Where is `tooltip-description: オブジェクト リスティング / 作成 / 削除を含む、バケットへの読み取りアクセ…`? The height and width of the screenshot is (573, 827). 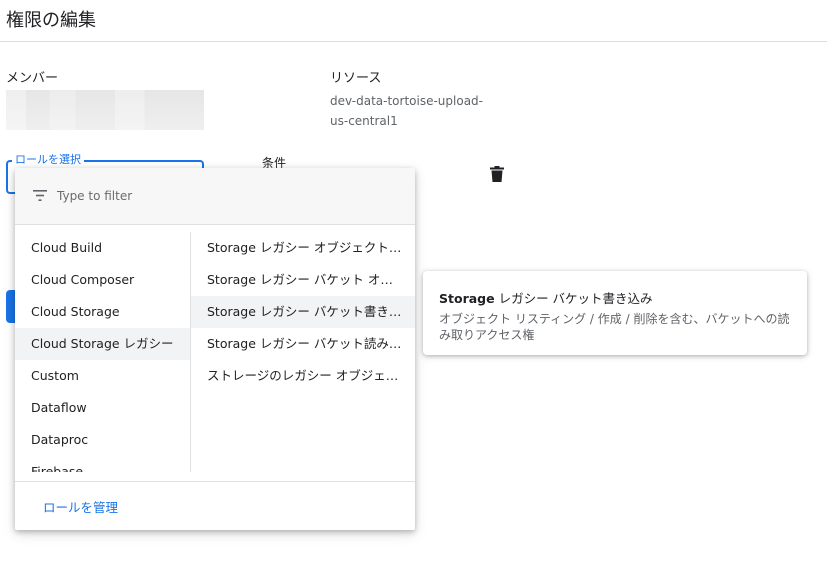 tooltip-description: オブジェクト リスティング / 作成 / 削除を含む、バケットへの読み取りアクセ… is located at coordinates (614, 327).